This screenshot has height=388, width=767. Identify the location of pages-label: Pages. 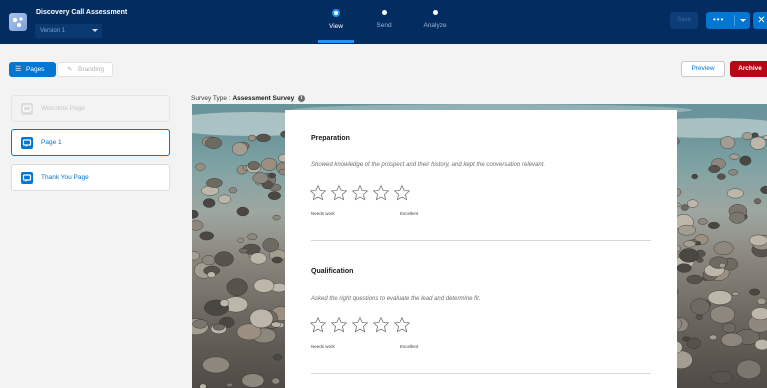
(35, 69).